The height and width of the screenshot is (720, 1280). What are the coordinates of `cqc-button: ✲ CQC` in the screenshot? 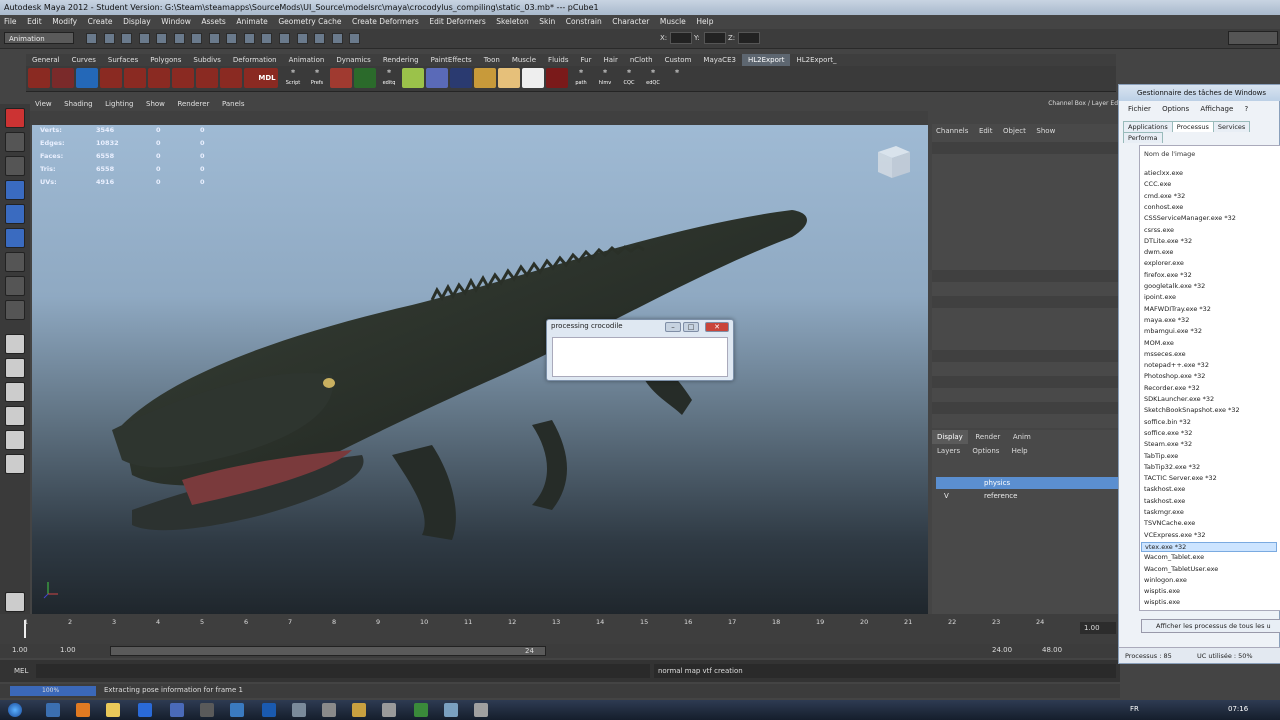 It's located at (629, 78).